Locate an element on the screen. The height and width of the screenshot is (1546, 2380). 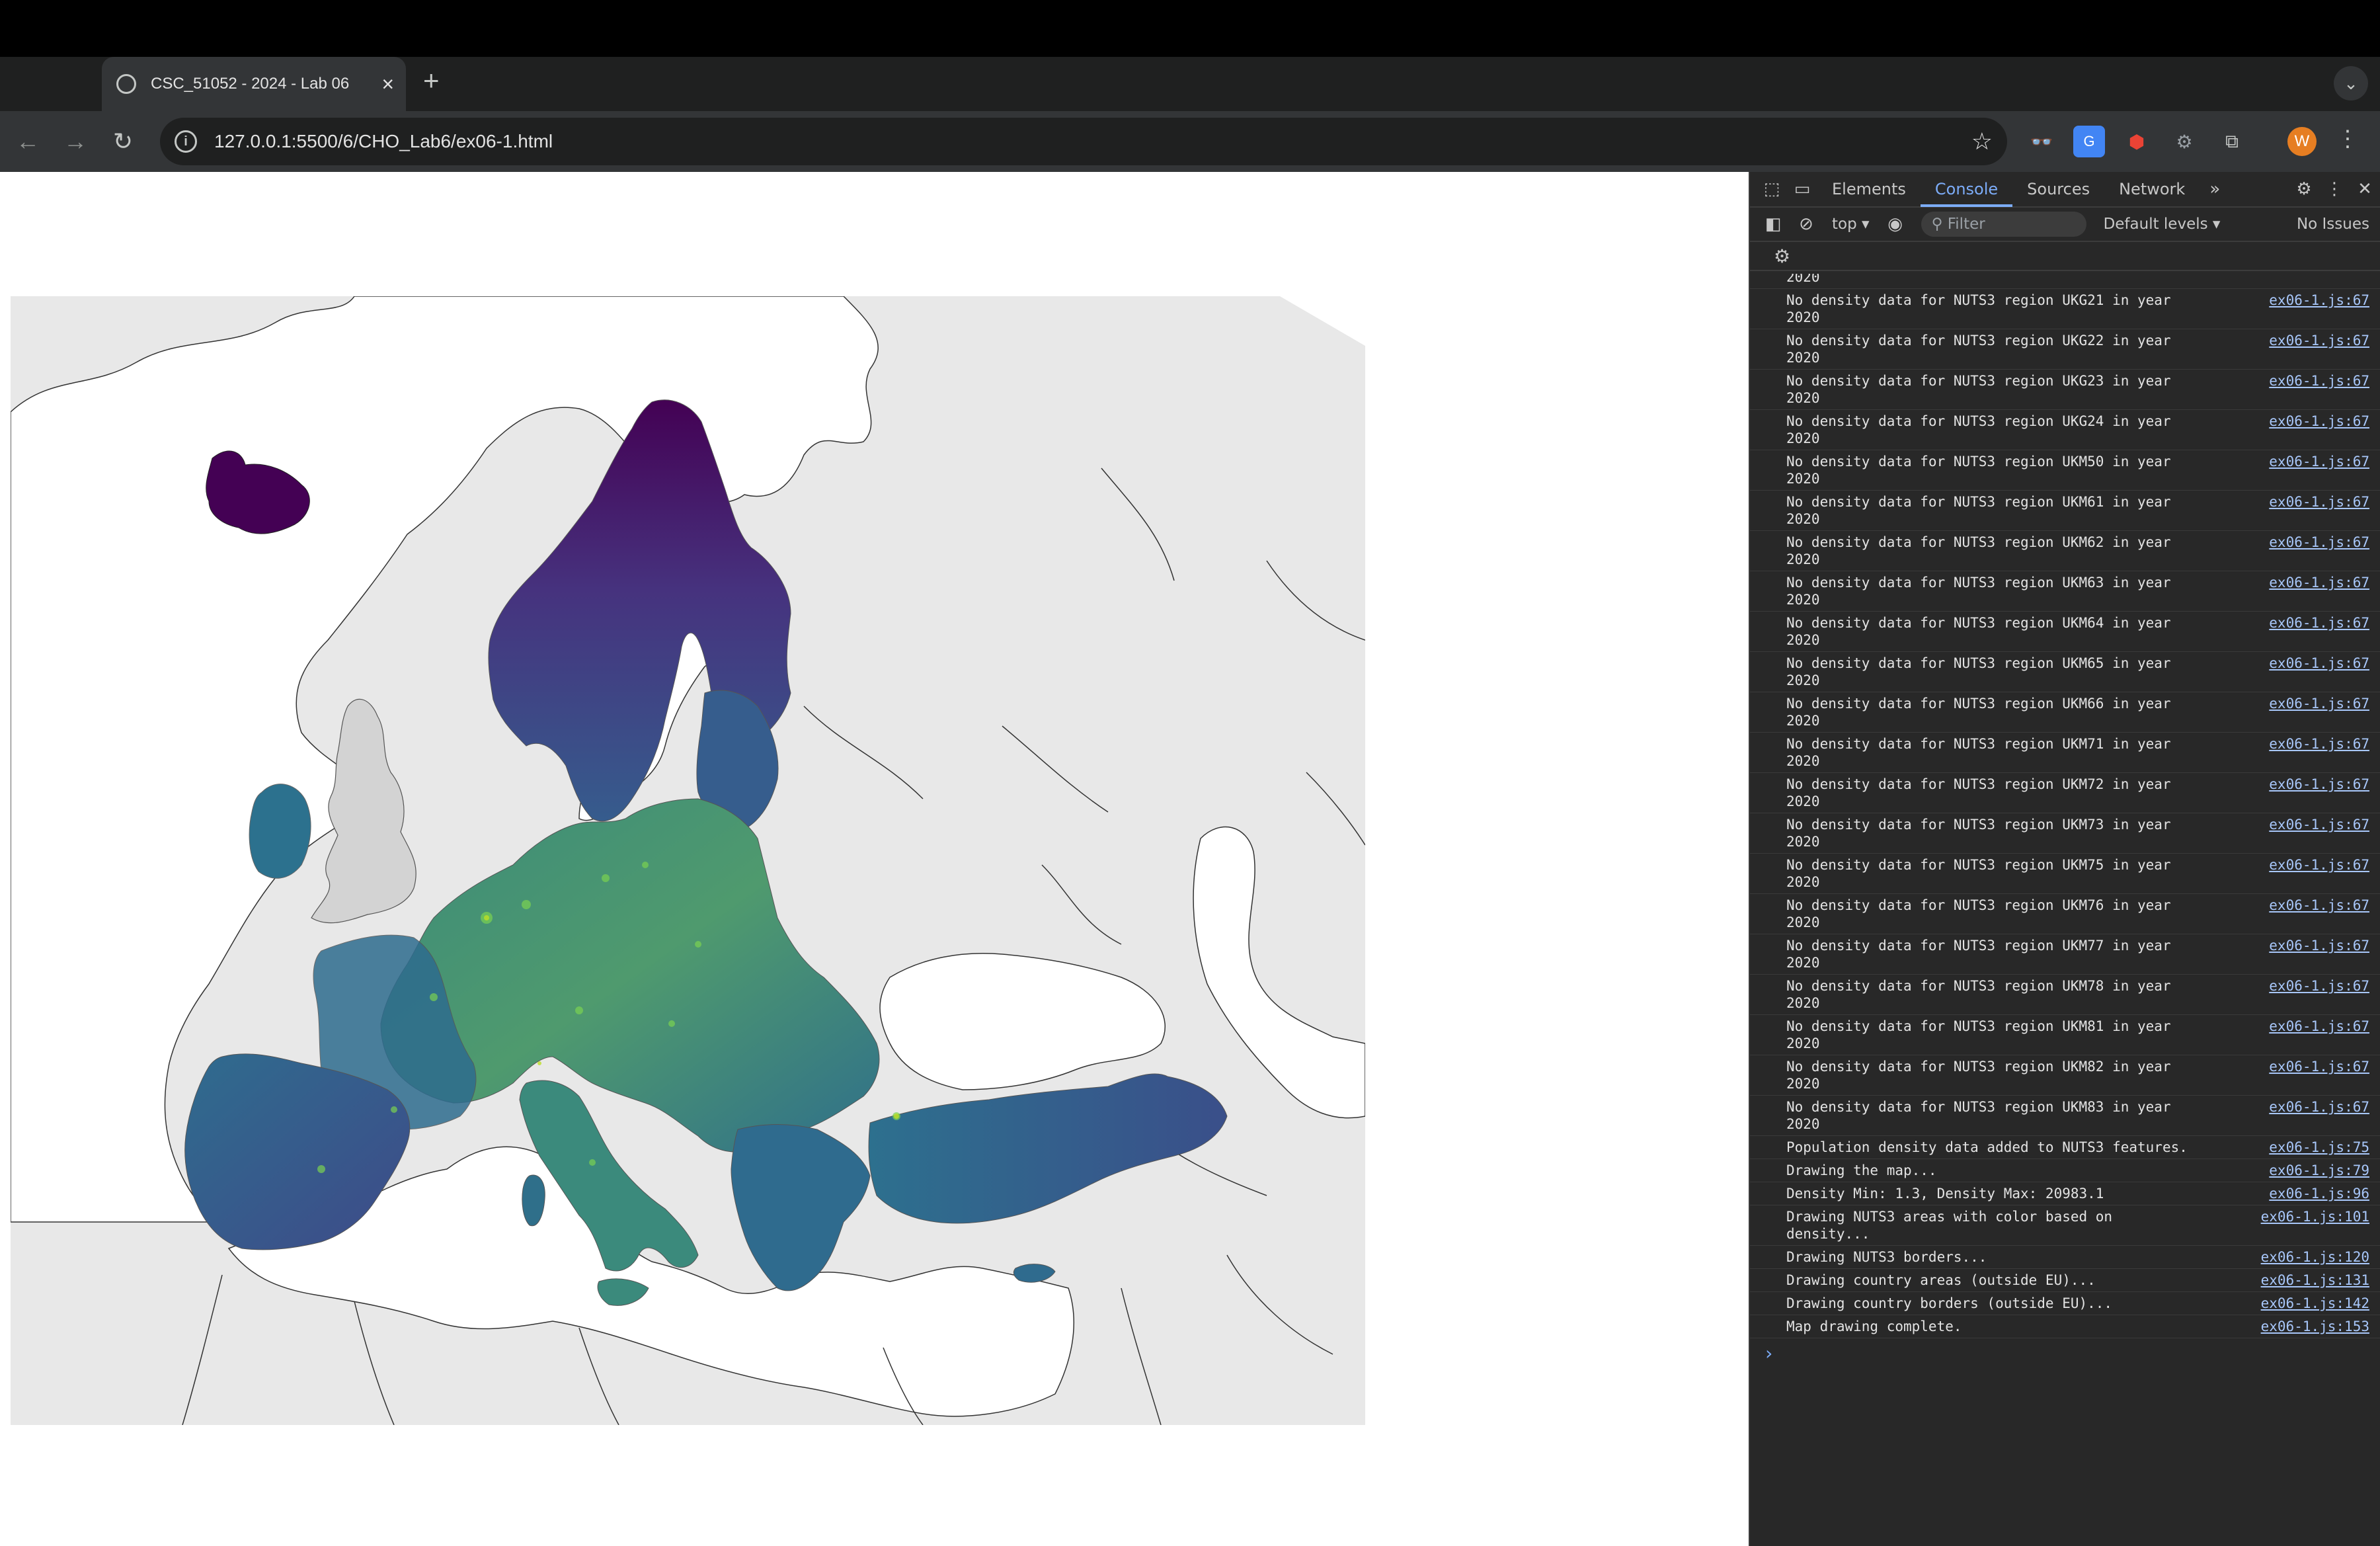
site-info-icon: i is located at coordinates (186, 141).